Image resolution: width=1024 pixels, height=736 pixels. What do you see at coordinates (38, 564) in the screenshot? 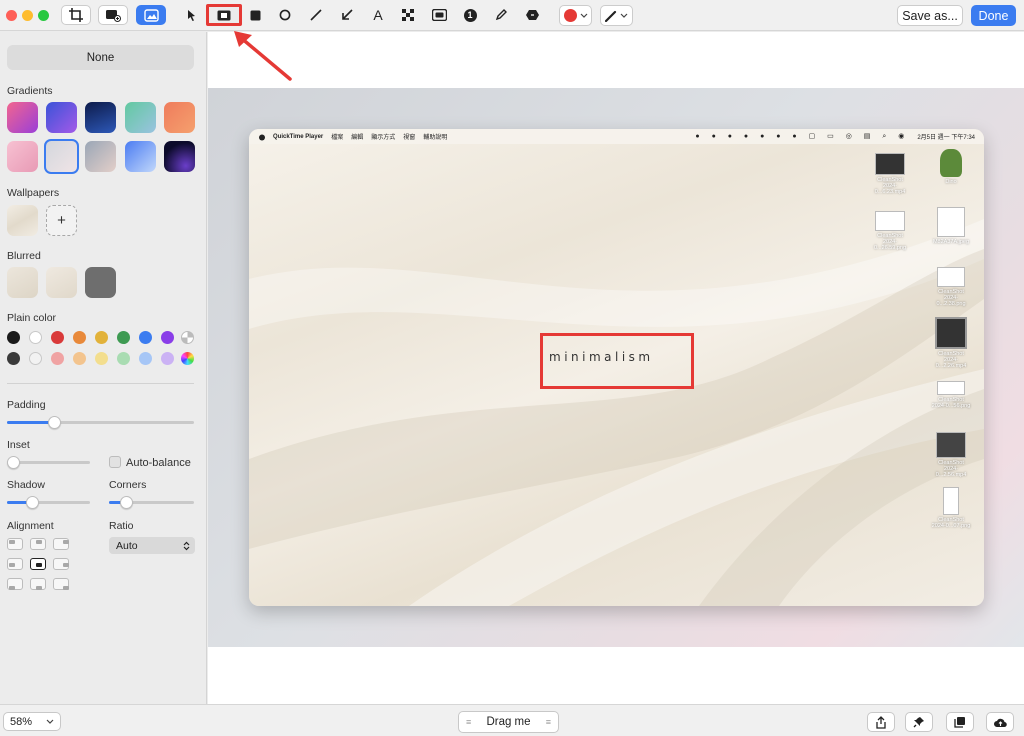
I see `alignment-center` at bounding box center [38, 564].